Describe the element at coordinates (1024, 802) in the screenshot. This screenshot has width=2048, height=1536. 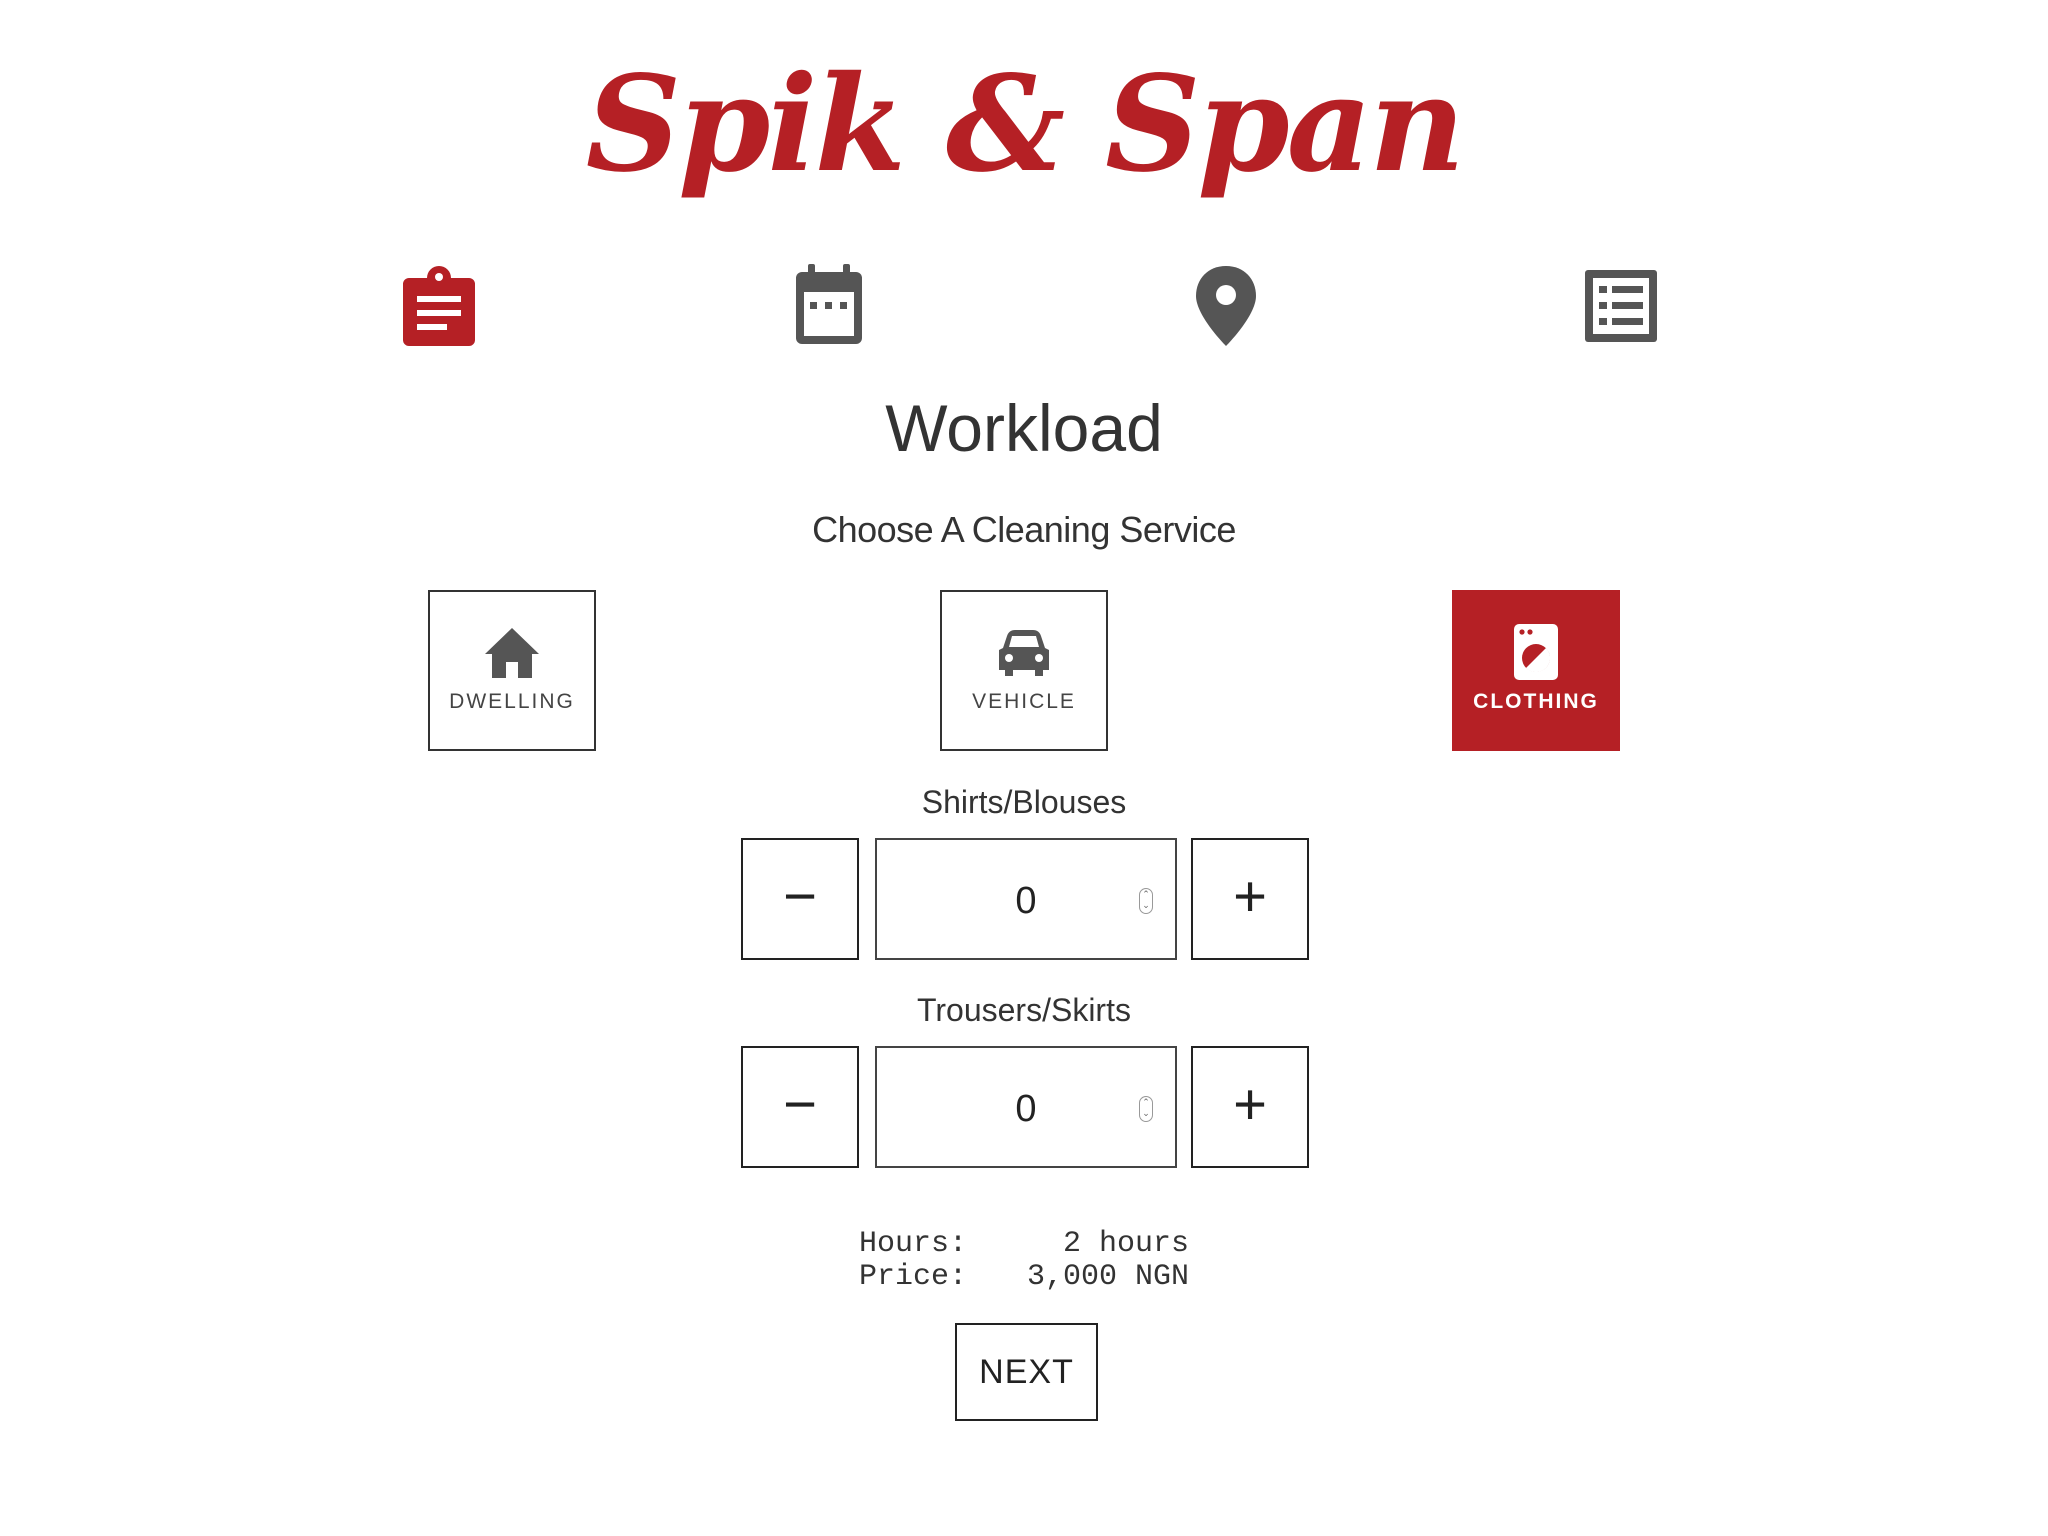
I see `shirts-blouses-label: Shirts/Blouses` at that location.